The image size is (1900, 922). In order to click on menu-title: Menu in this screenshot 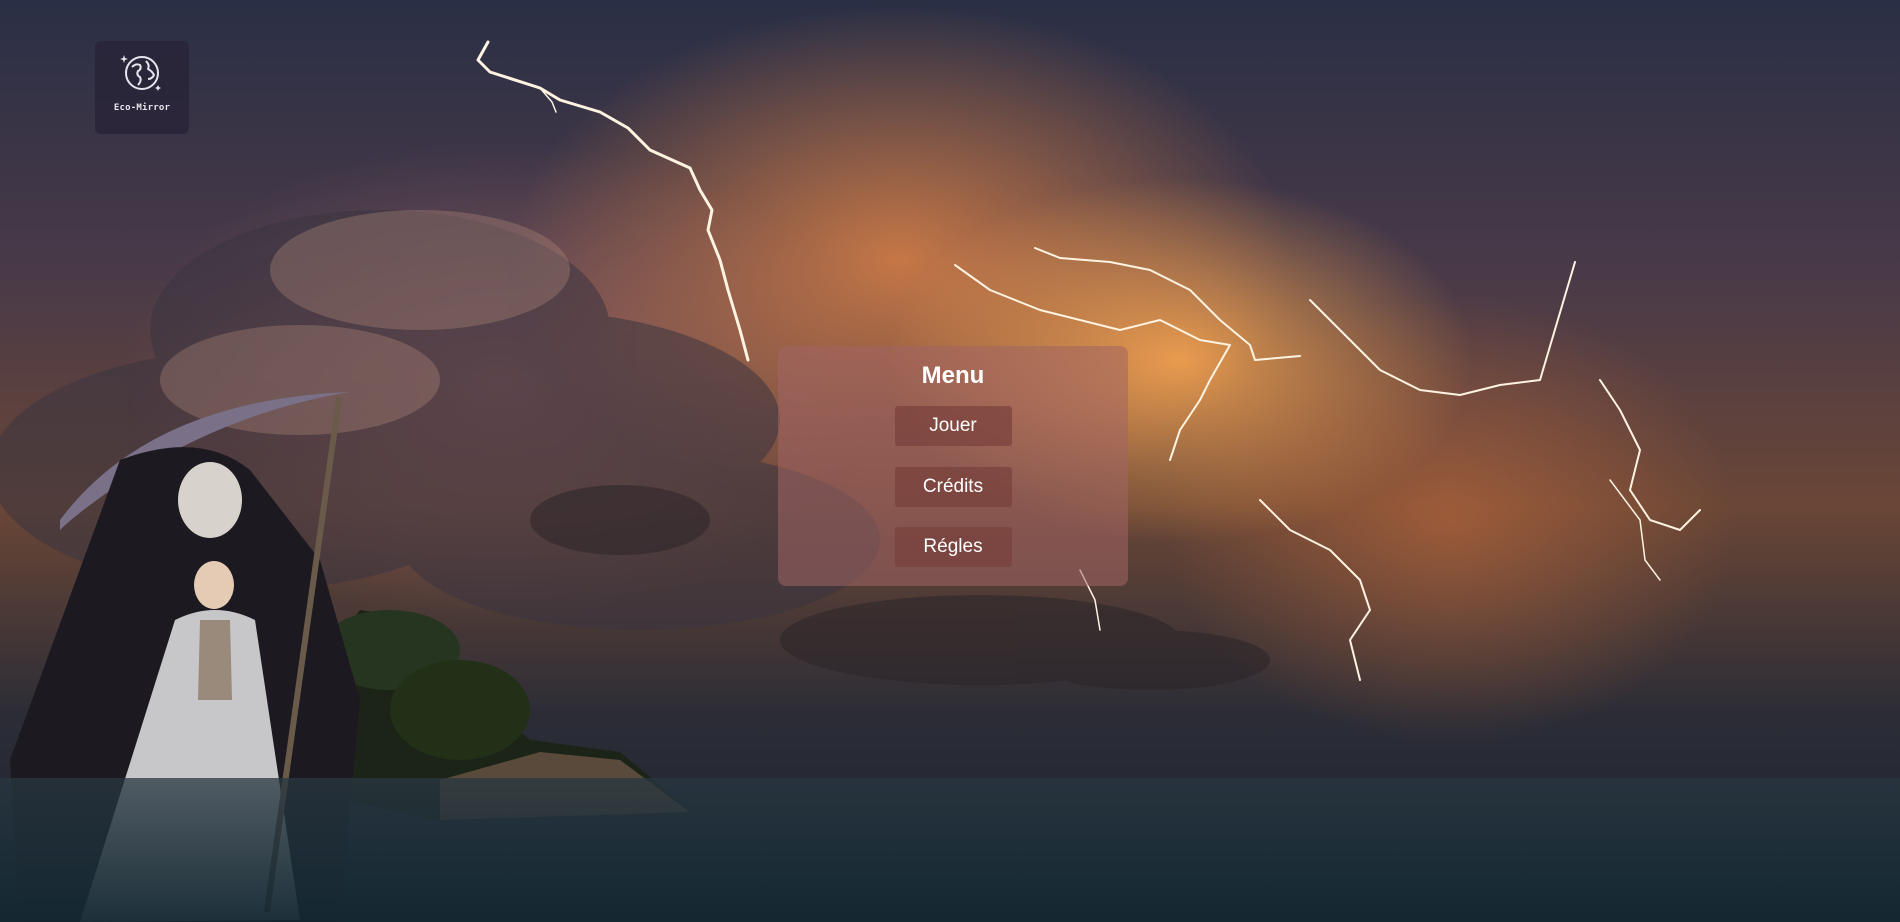, I will do `click(953, 375)`.